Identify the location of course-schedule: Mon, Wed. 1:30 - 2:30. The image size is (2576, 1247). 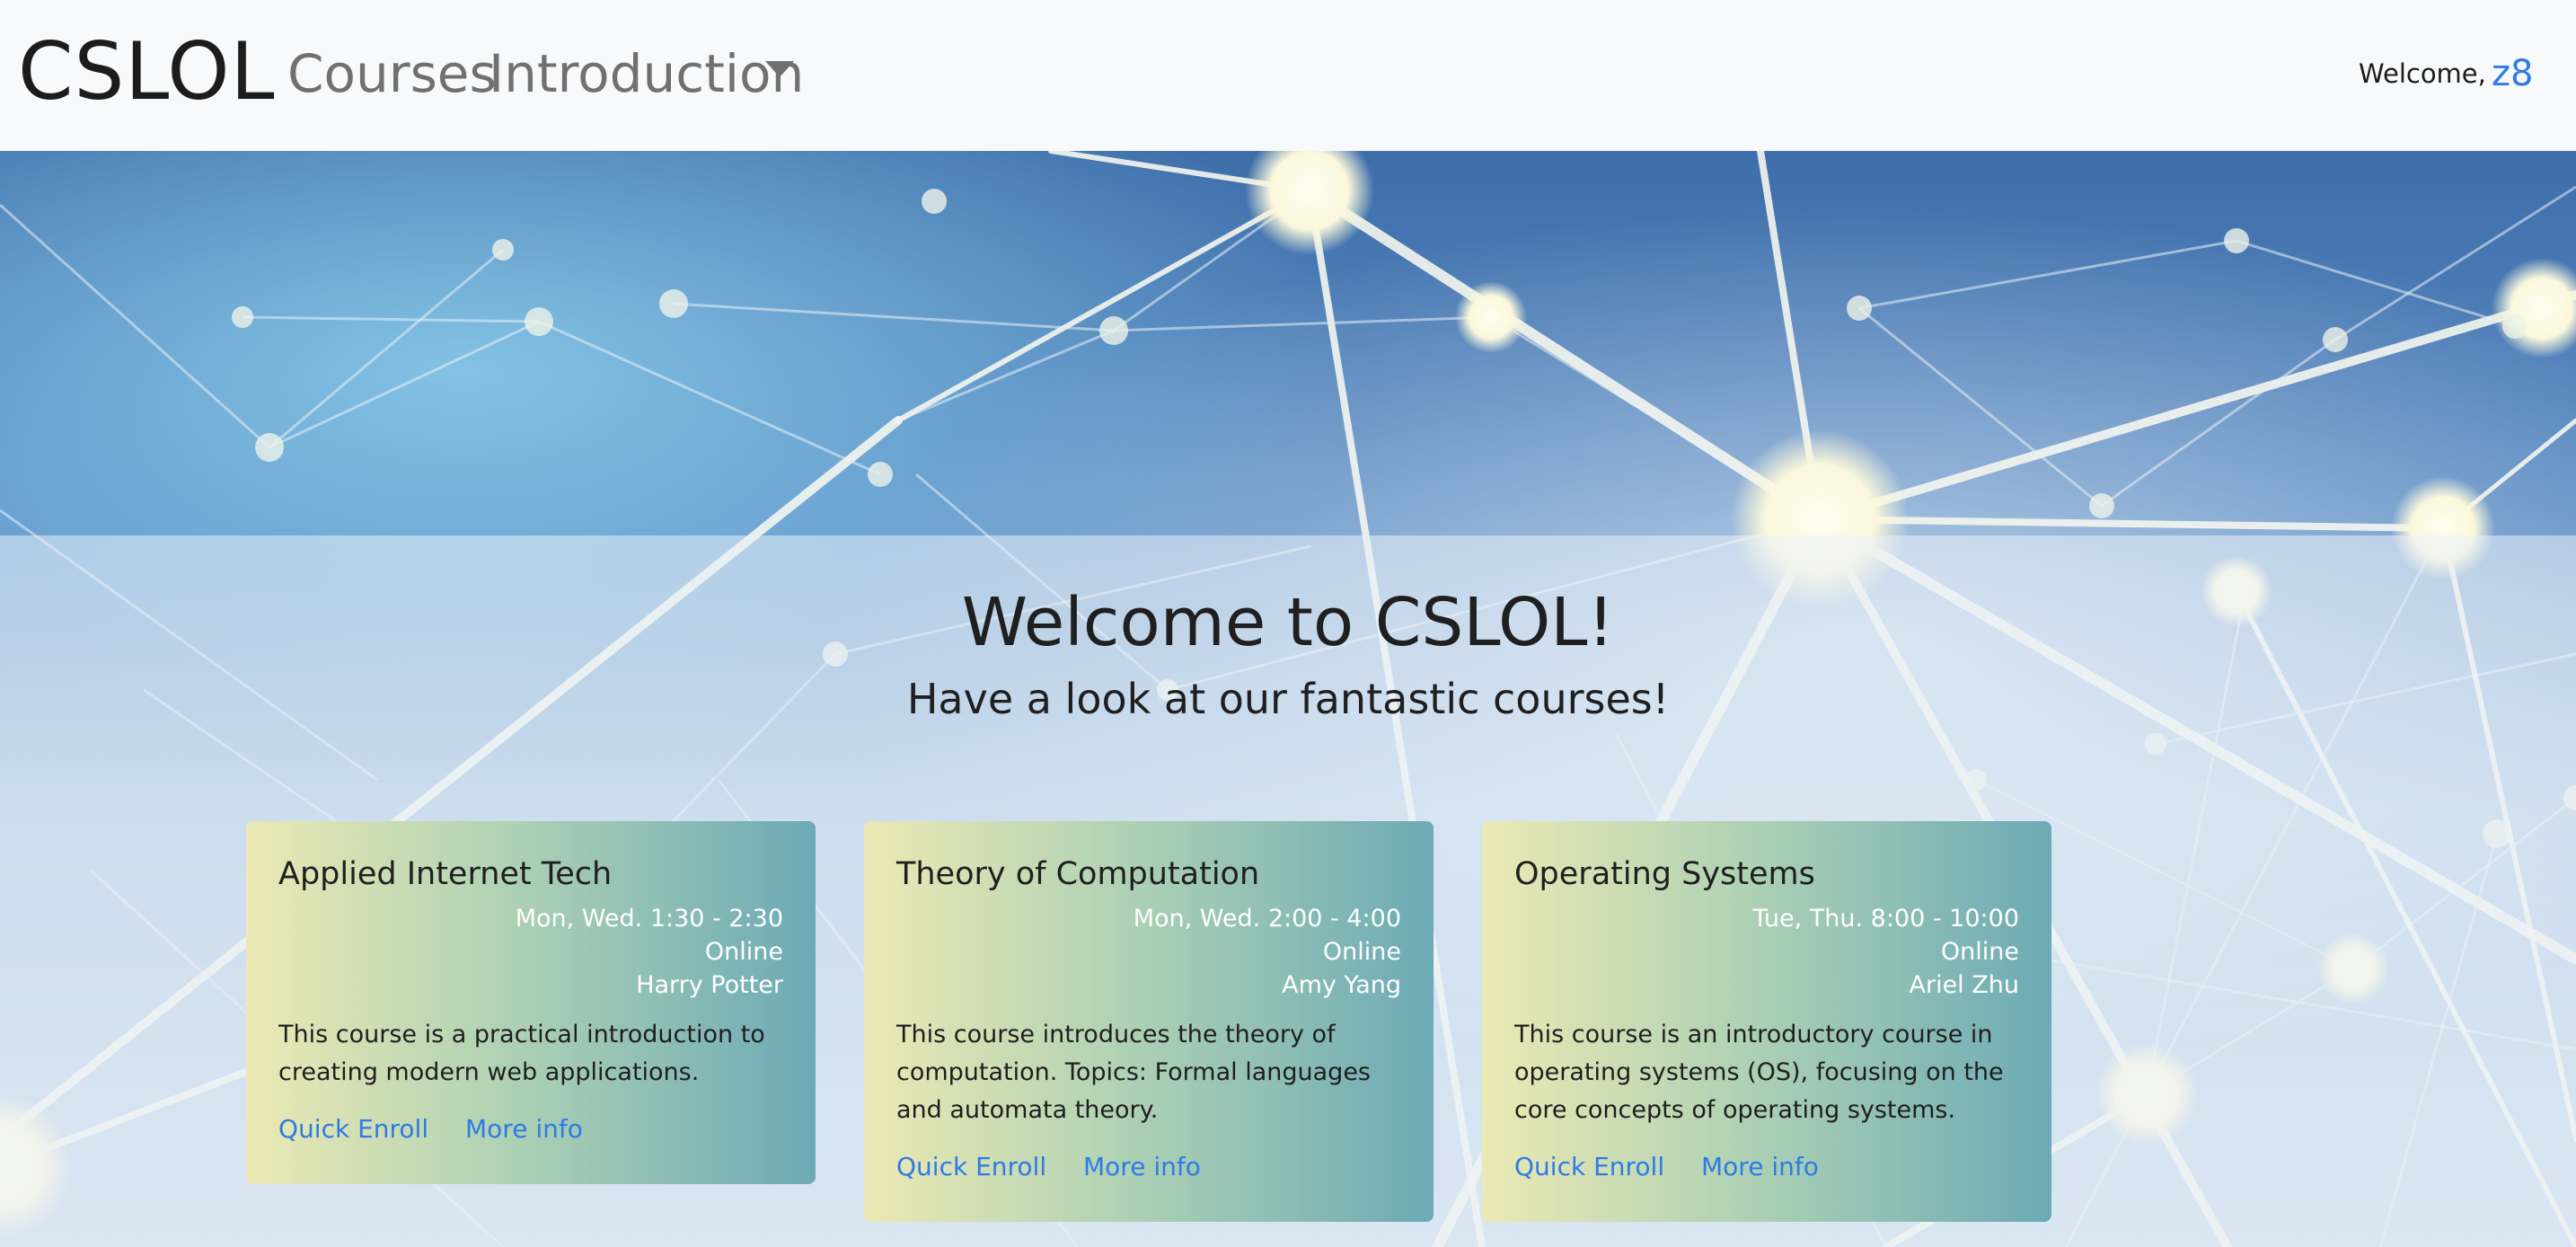
(649, 919).